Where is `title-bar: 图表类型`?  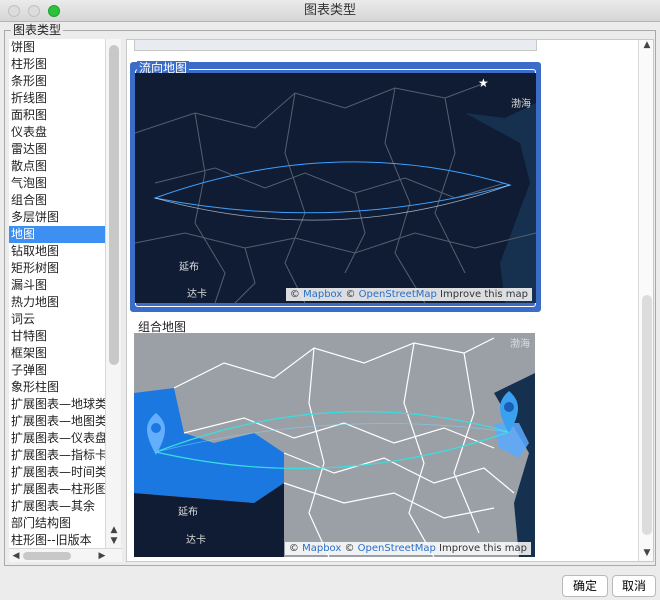
title-bar: 图表类型 is located at coordinates (330, 11).